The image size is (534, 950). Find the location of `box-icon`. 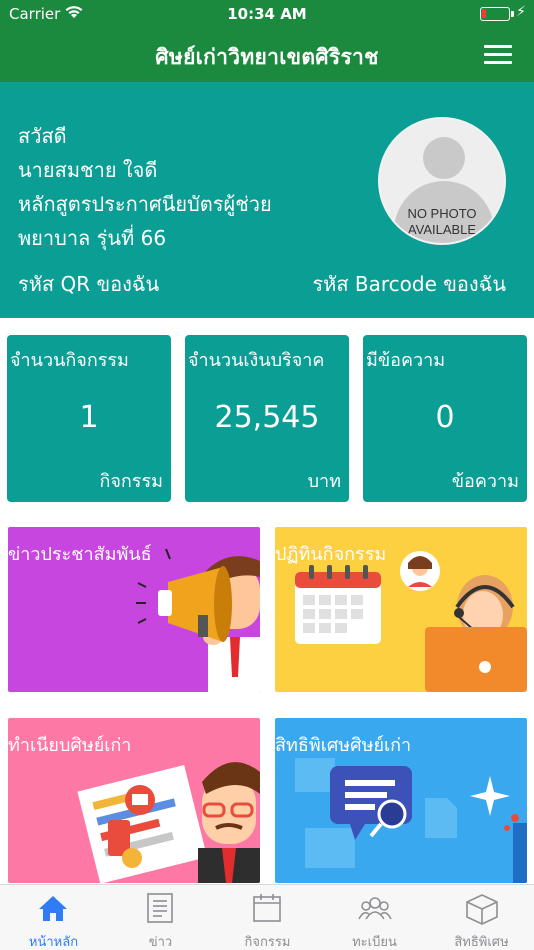

box-icon is located at coordinates (482, 909).